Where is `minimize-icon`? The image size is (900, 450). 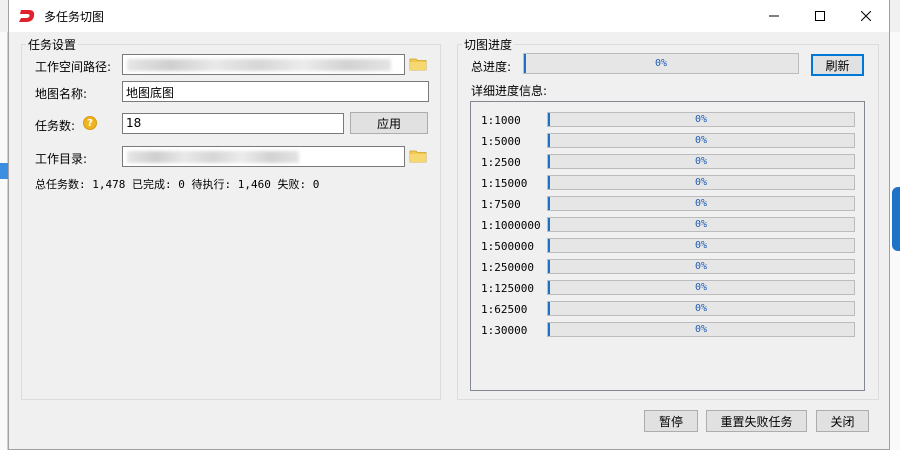
minimize-icon is located at coordinates (774, 16).